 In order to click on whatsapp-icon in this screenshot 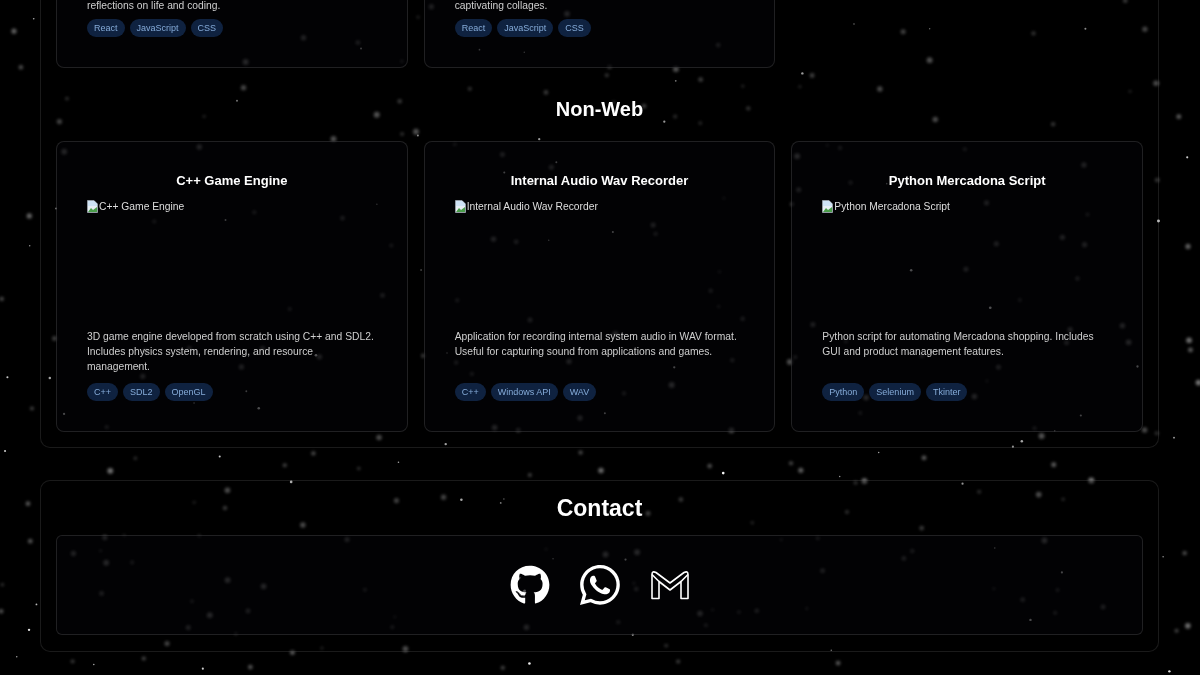, I will do `click(599, 585)`.